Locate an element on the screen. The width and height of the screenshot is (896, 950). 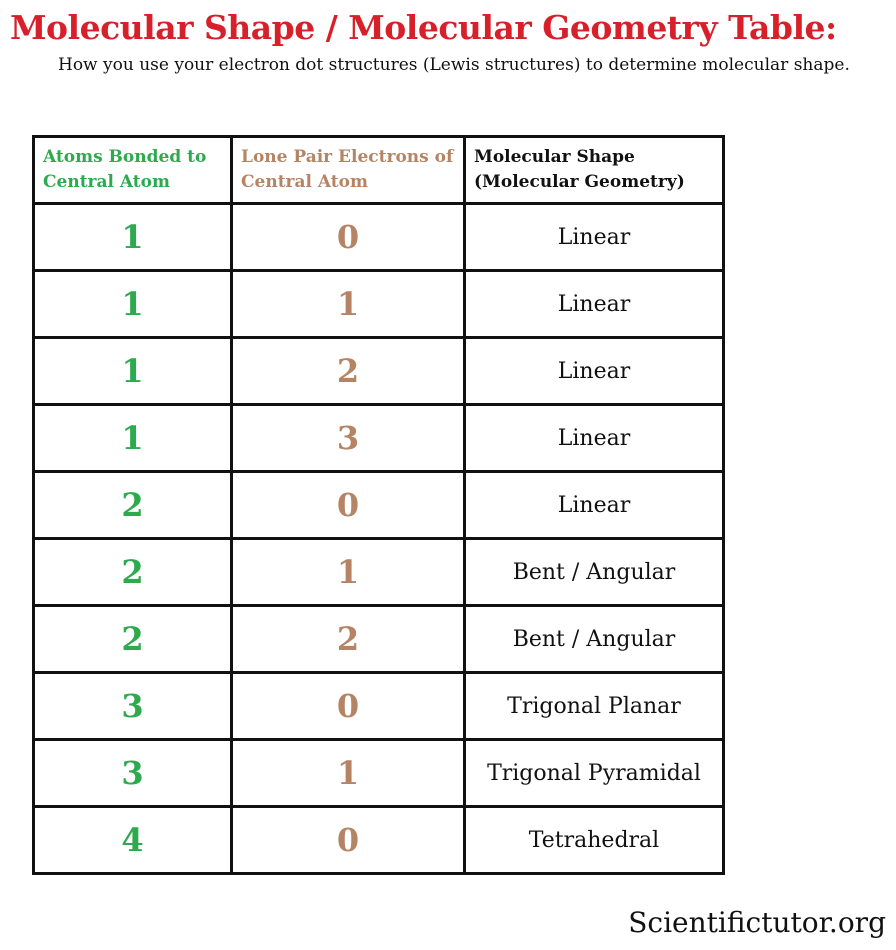
lone-pairs-cell: 3 is located at coordinates (348, 438).